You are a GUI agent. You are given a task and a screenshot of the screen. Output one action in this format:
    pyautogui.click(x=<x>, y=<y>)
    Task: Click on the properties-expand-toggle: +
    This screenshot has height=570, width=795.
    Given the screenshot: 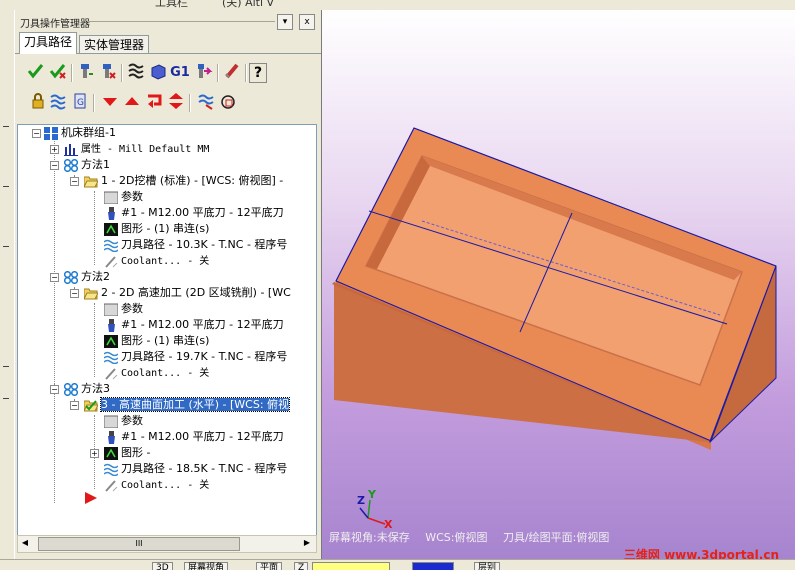 What is the action you would take?
    pyautogui.click(x=54, y=149)
    